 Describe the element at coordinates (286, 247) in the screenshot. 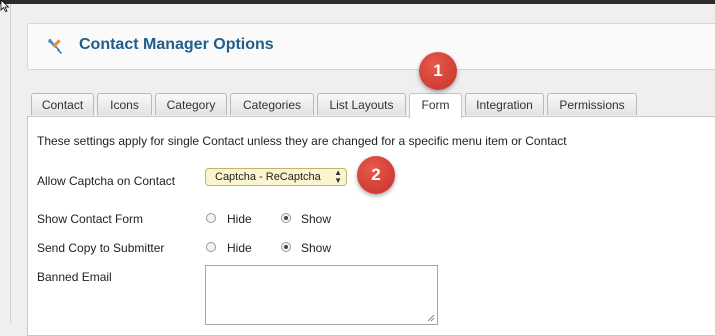

I see `send-copy-show-radio` at that location.